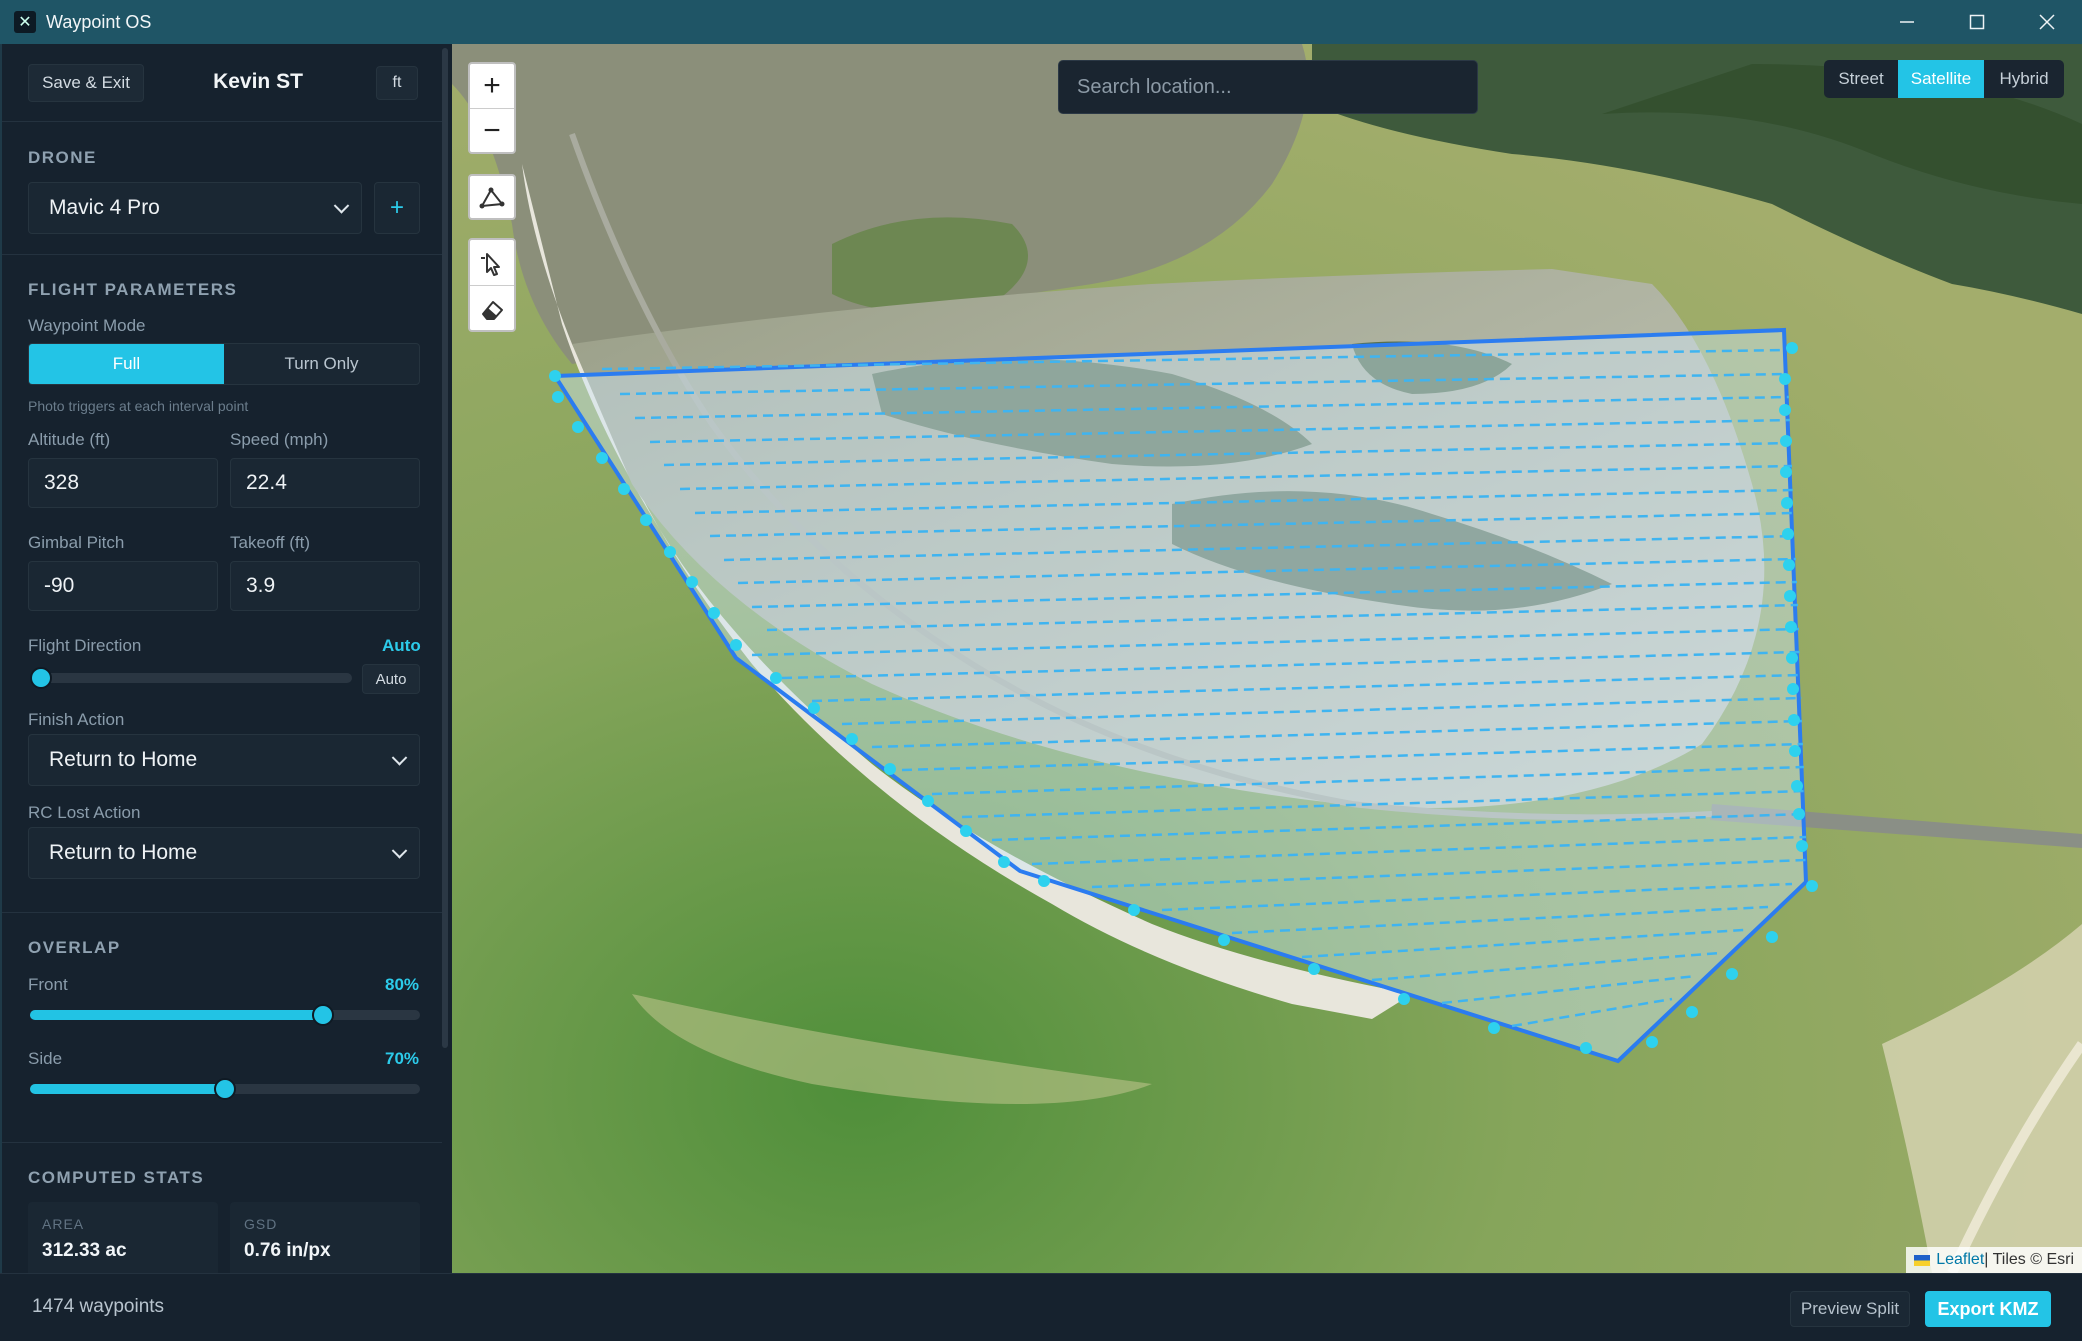  I want to click on sidebar-scrollbar, so click(445, 548).